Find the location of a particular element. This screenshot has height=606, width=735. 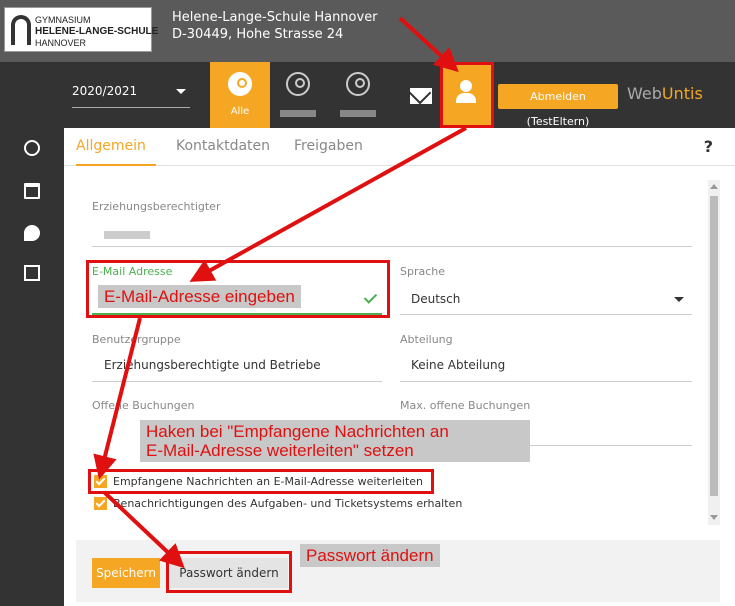

tab-bar: Allgemein Kontaktdaten Freigaben ? is located at coordinates (399, 147).